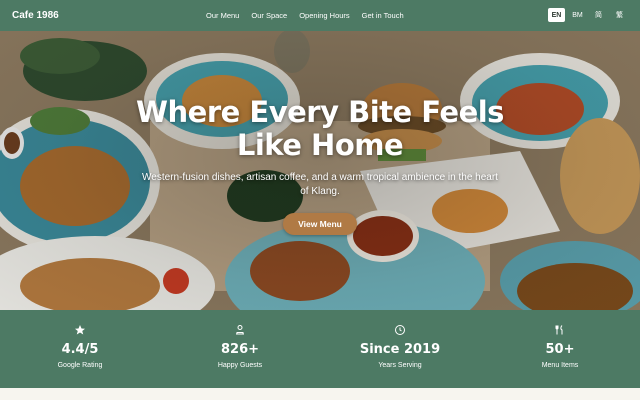 The image size is (640, 400). What do you see at coordinates (619, 15) in the screenshot?
I see `lang-traditional-chinese-button: 繁` at bounding box center [619, 15].